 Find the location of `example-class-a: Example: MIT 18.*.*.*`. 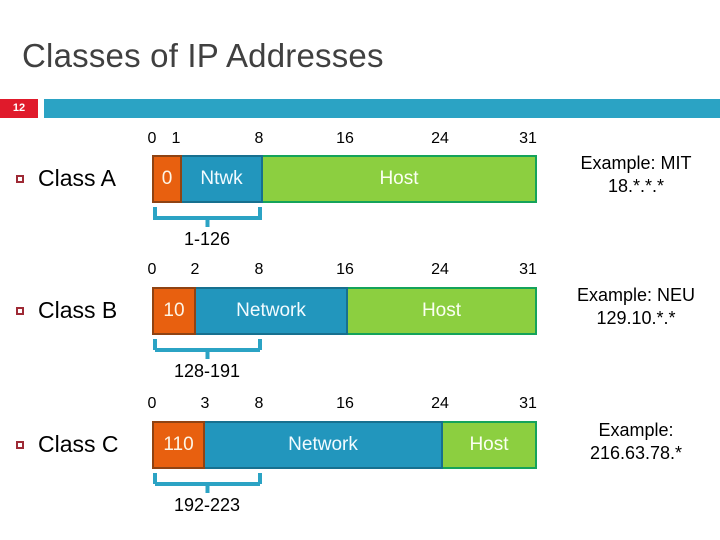

example-class-a: Example: MIT 18.*.*.* is located at coordinates (635, 175).